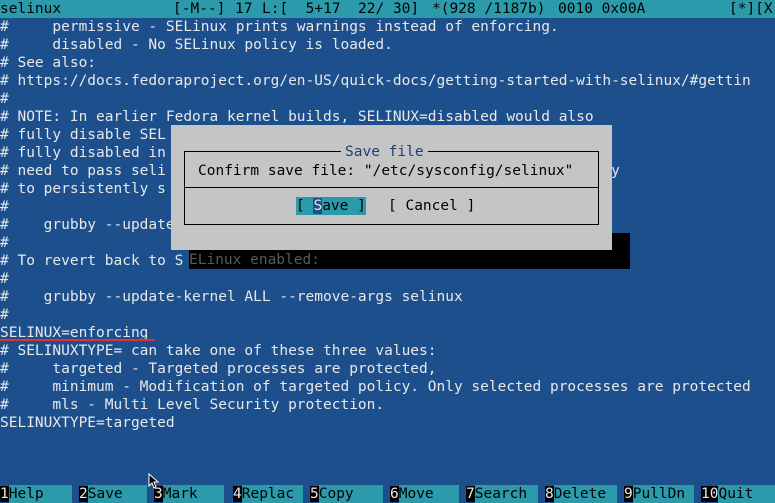 This screenshot has height=503, width=775. Describe the element at coordinates (244, 9) in the screenshot. I see `status-column: 17` at that location.